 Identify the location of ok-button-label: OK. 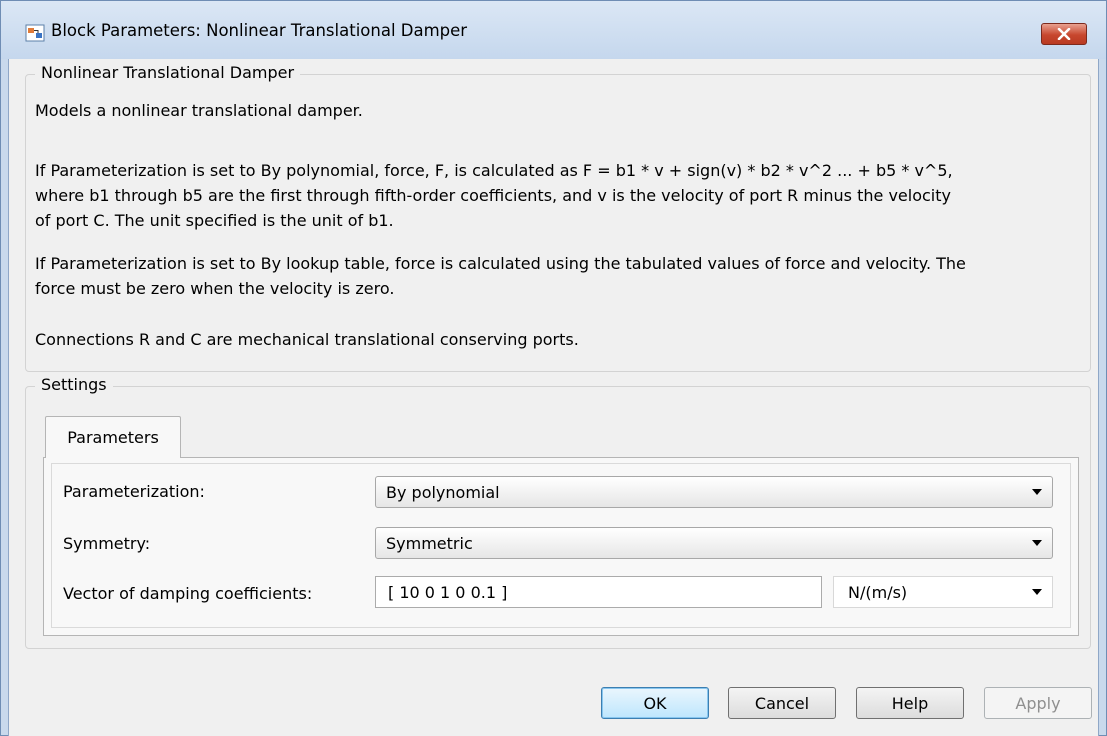
(655, 703).